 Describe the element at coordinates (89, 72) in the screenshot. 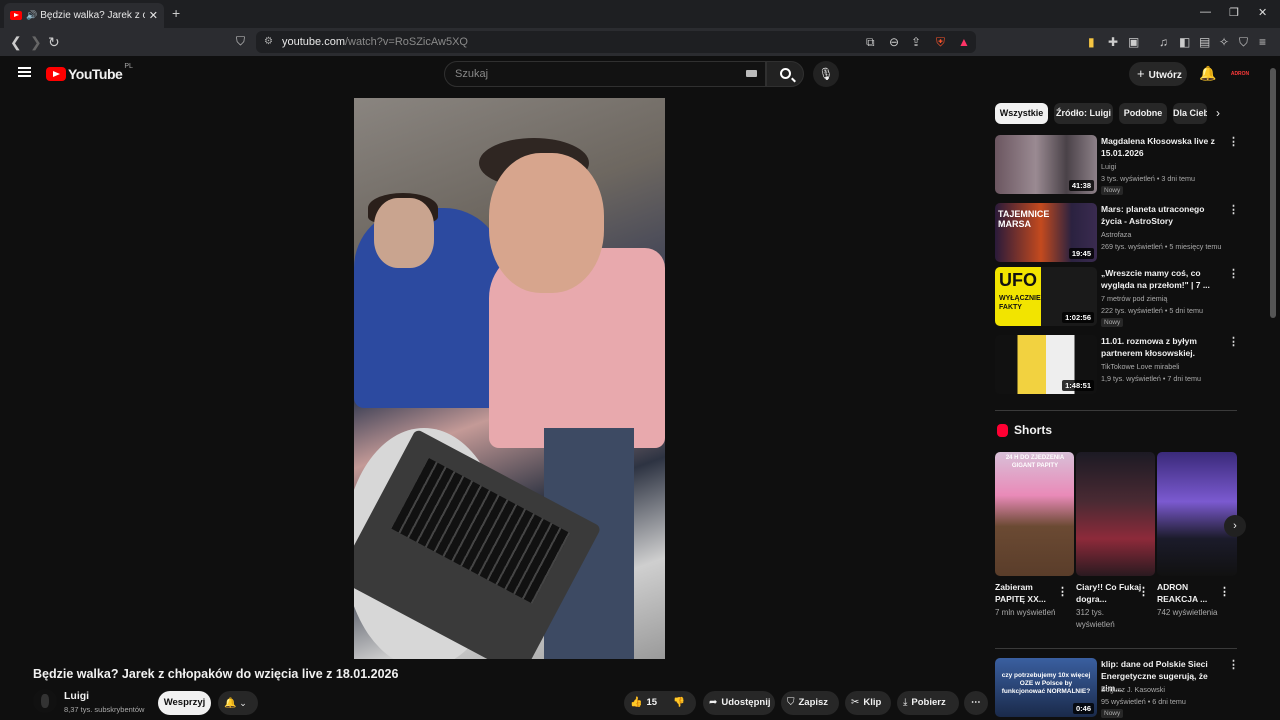

I see `youtube-logo: YouTube PL` at that location.